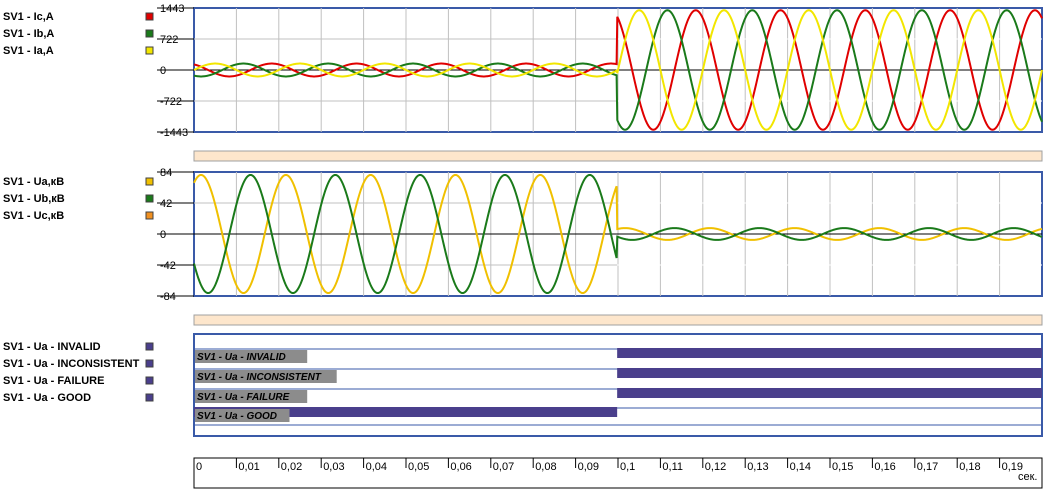  I want to click on time-tick-label: 0,14, so click(800, 467).